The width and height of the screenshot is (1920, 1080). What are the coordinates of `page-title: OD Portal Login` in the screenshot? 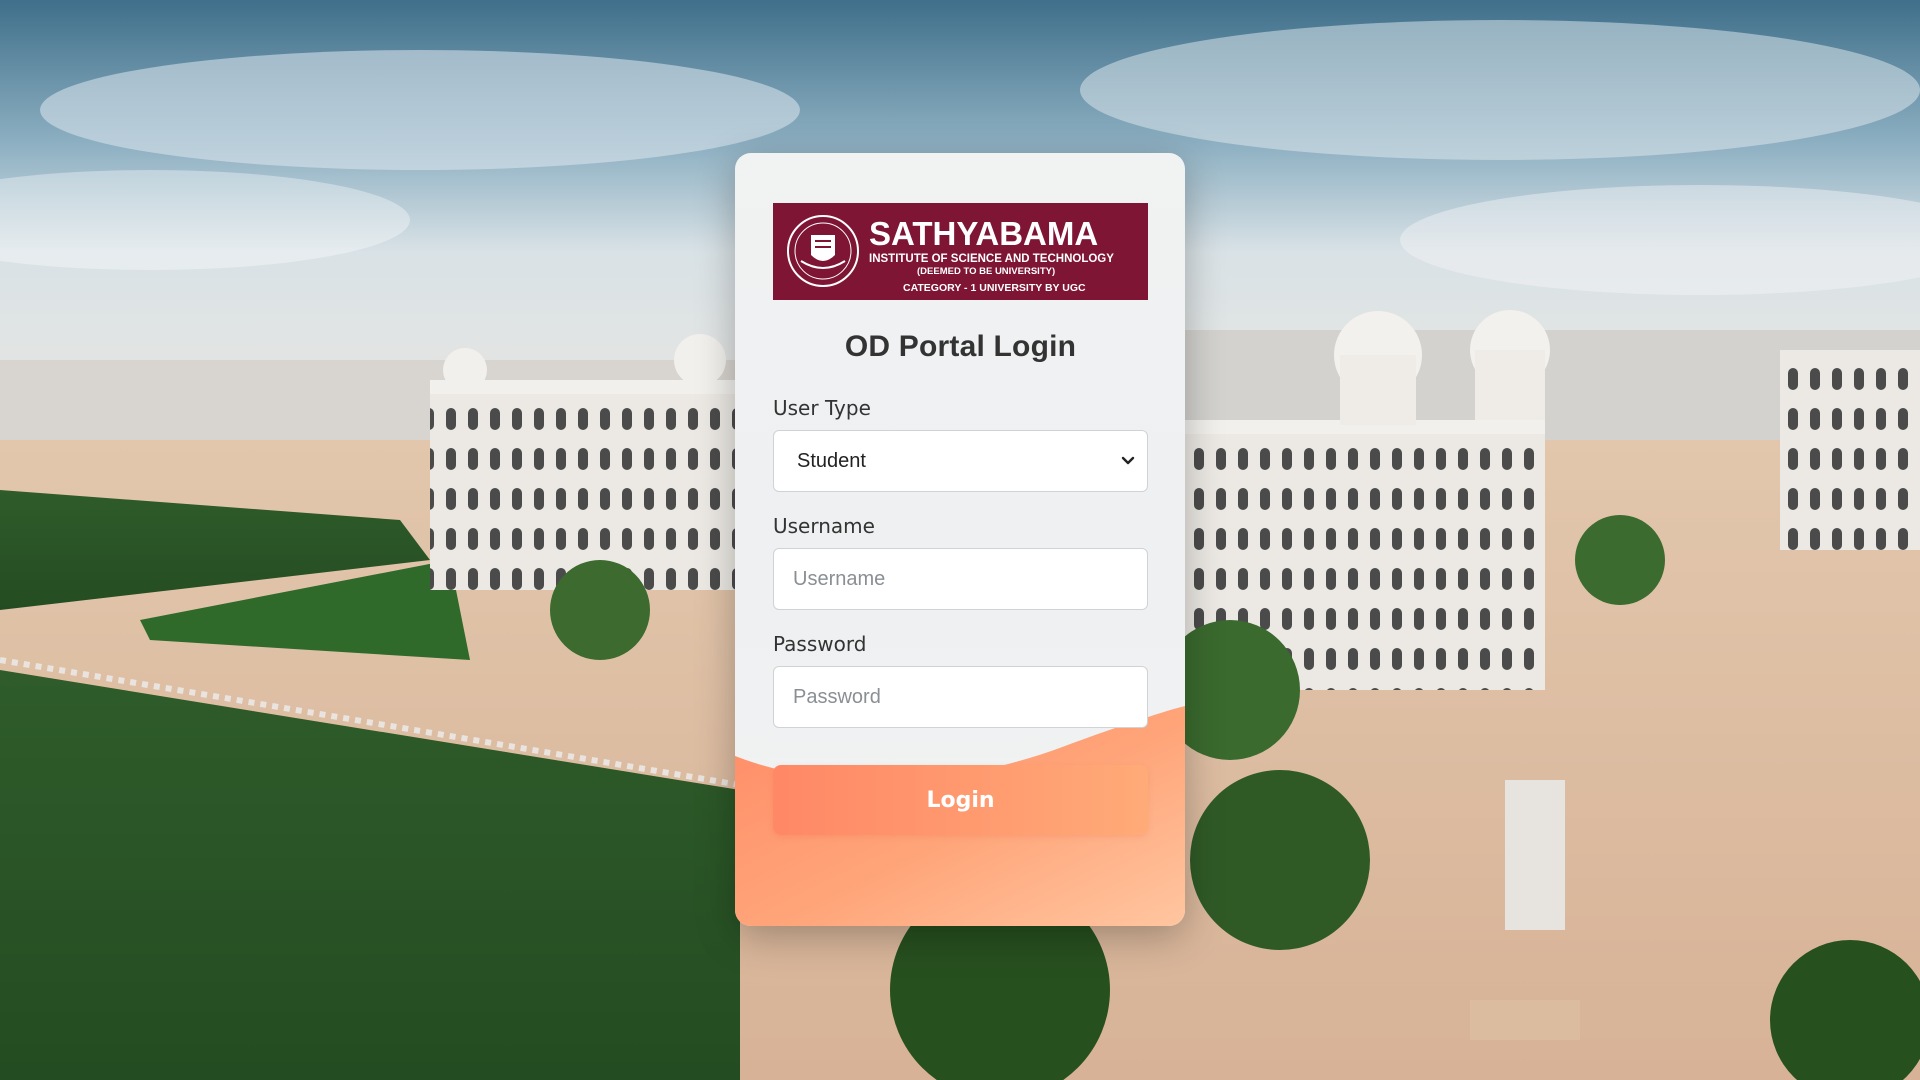 It's located at (960, 346).